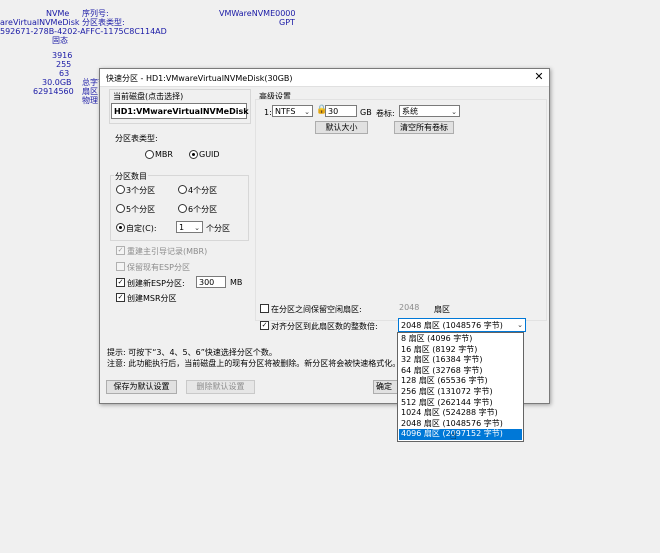  I want to click on current-disk-label: 当前磁盘(点击选择), so click(148, 96).